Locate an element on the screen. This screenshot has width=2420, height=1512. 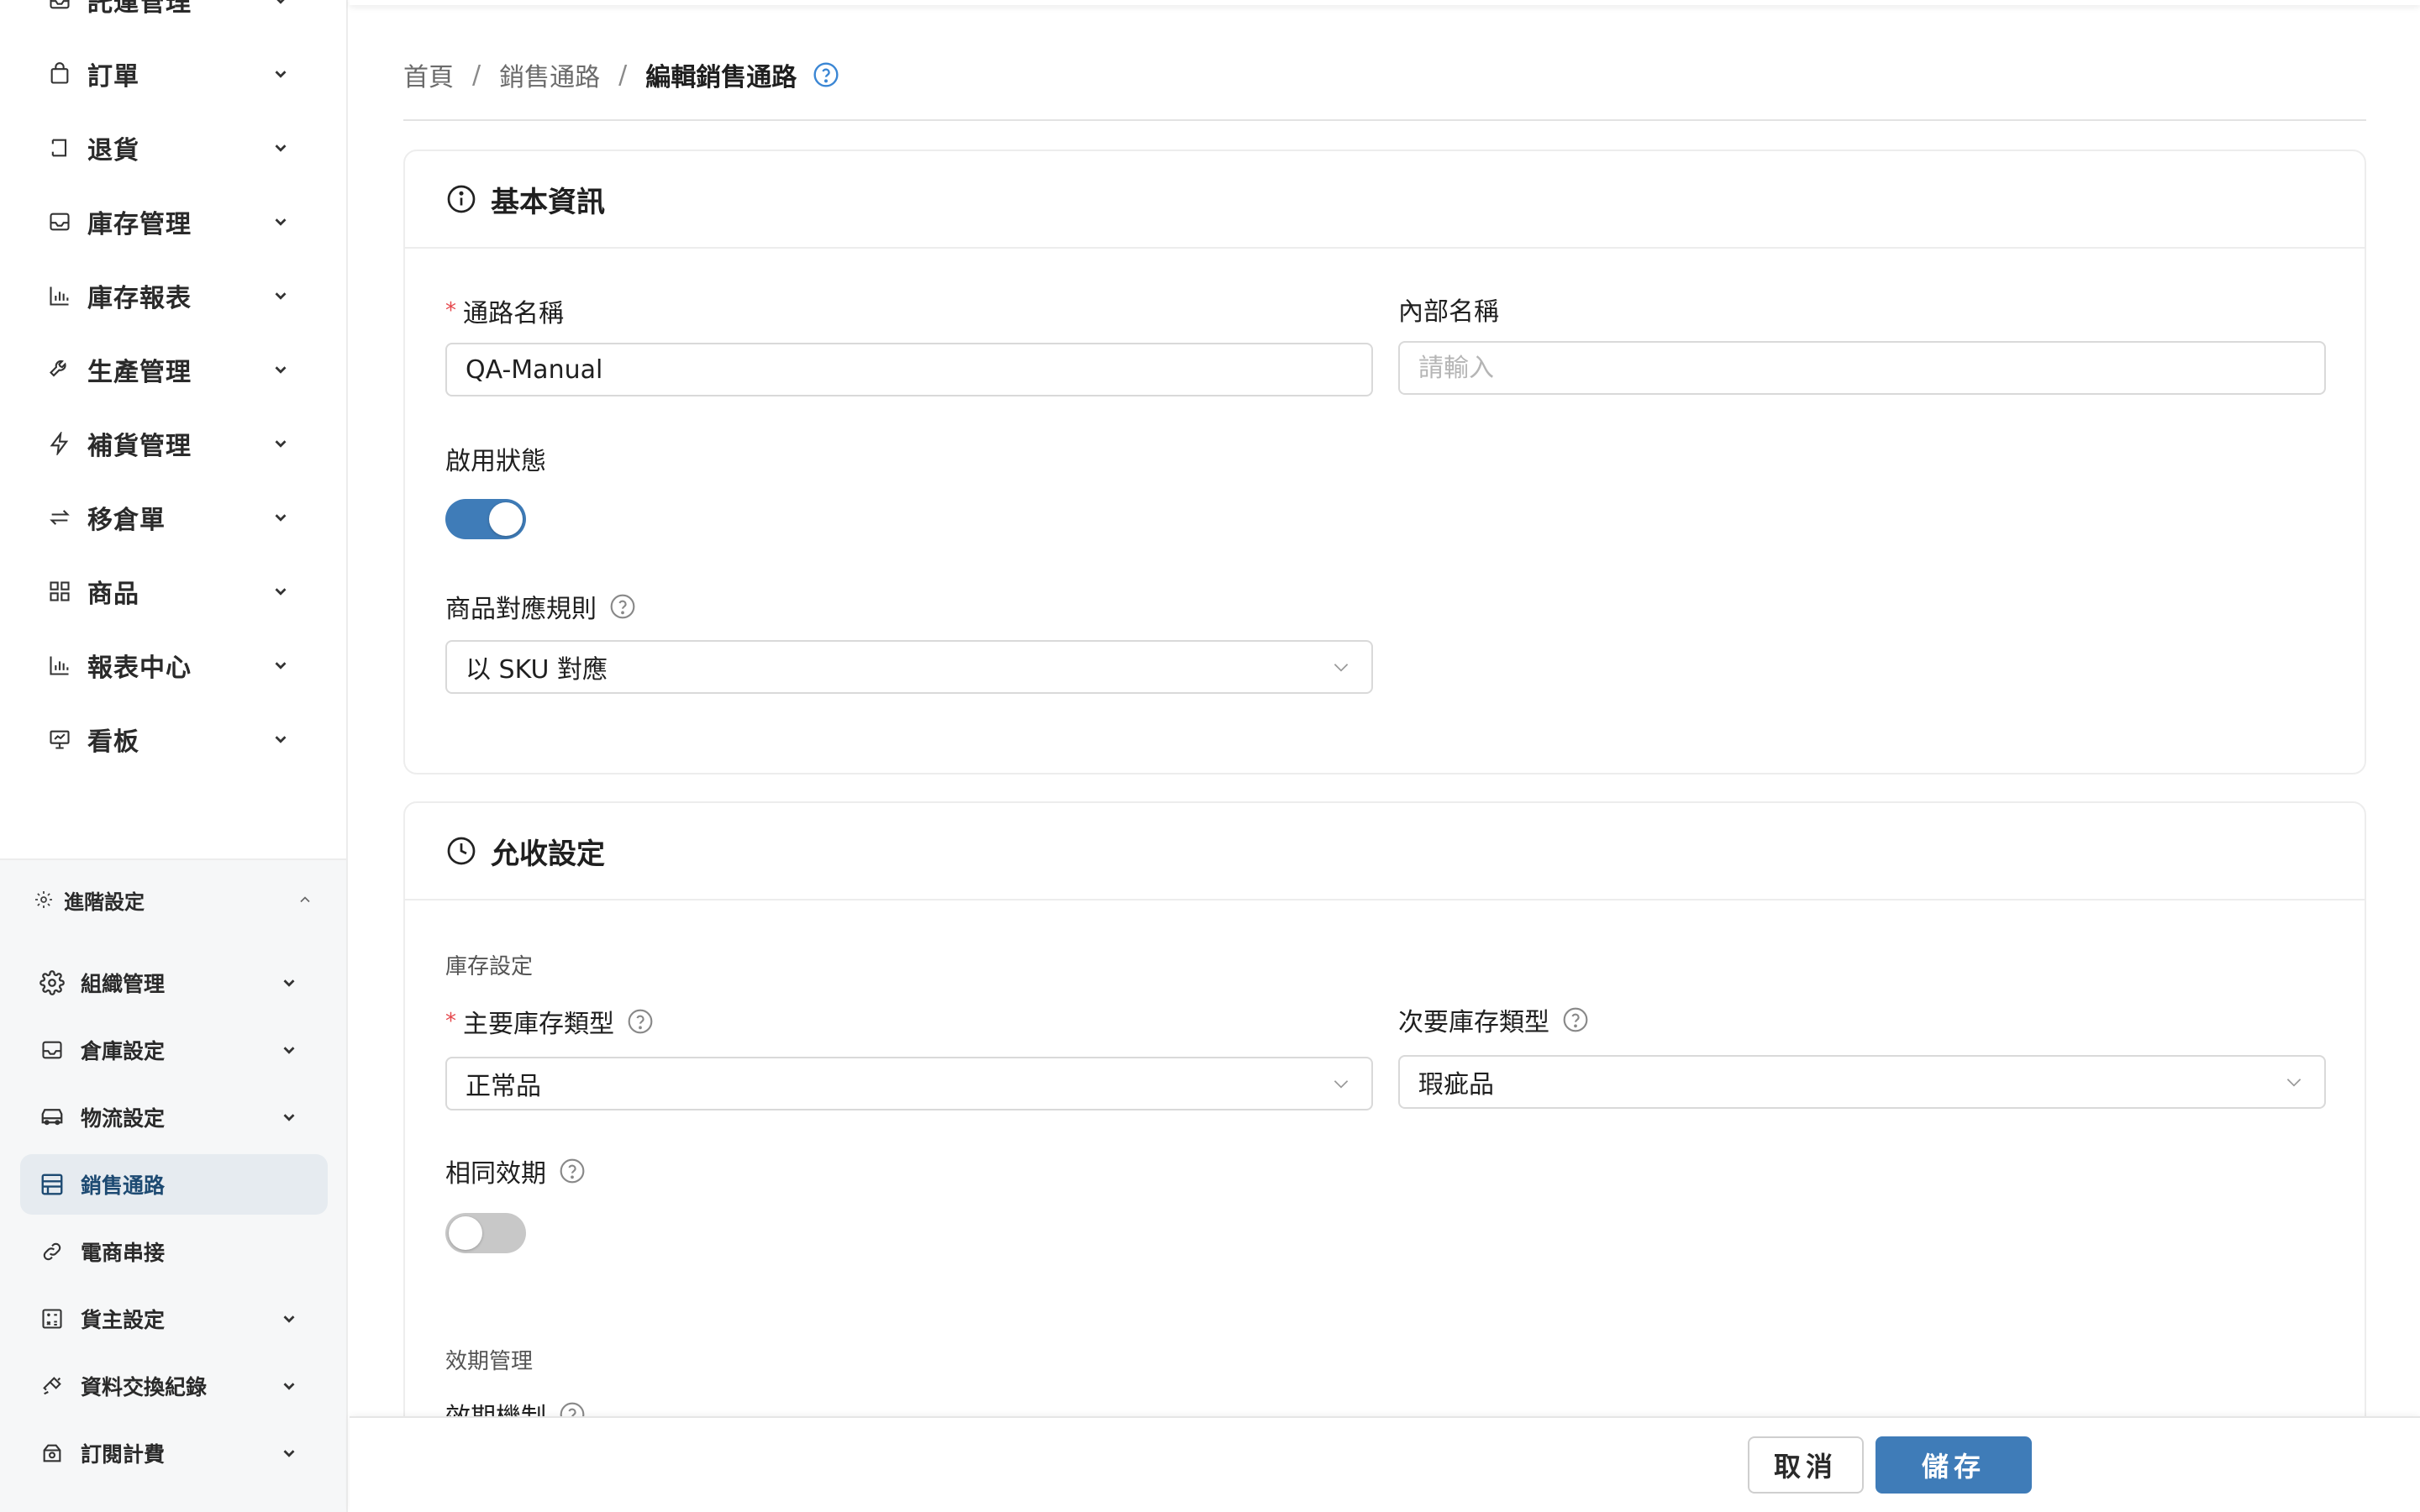
sidebar-item-transfer: 移倉單 is located at coordinates (173, 517).